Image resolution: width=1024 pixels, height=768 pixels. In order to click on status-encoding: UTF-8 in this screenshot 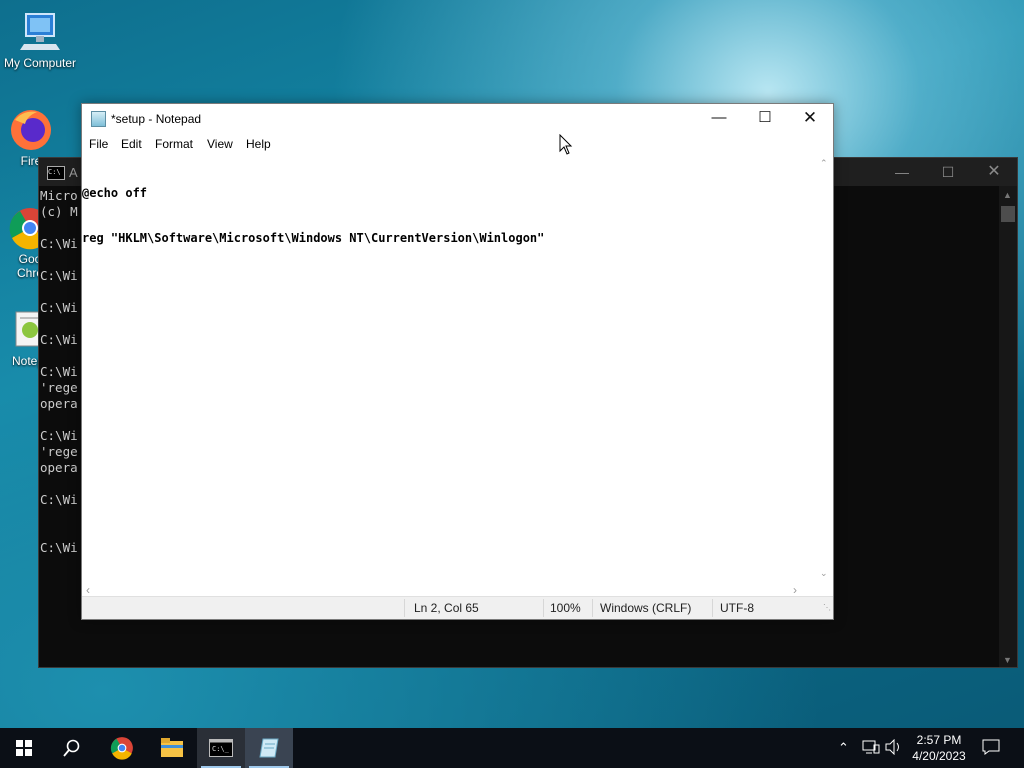, I will do `click(737, 608)`.